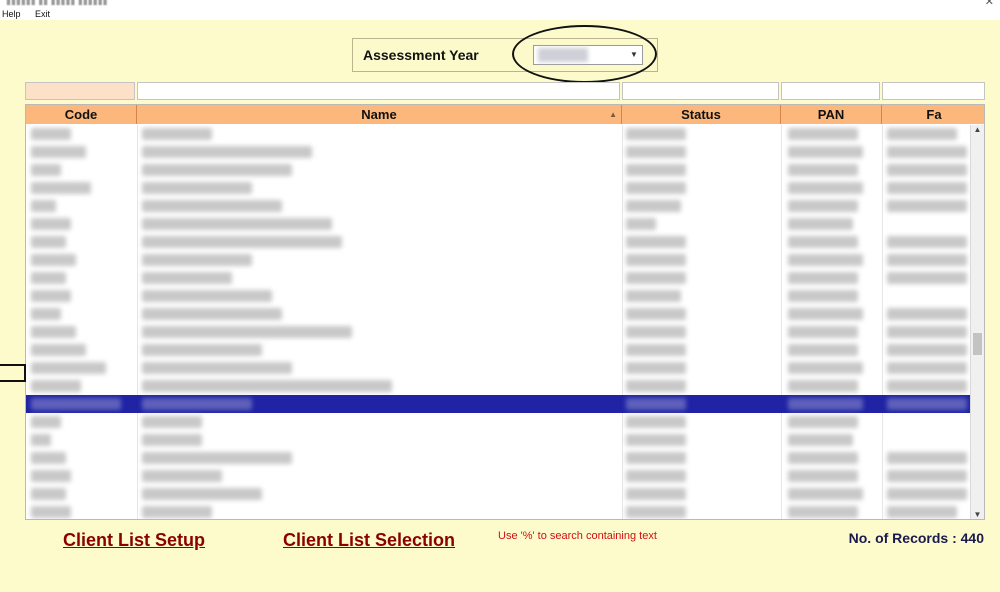 This screenshot has height=592, width=1000. Describe the element at coordinates (701, 114) in the screenshot. I see `column-header-status: Status` at that location.